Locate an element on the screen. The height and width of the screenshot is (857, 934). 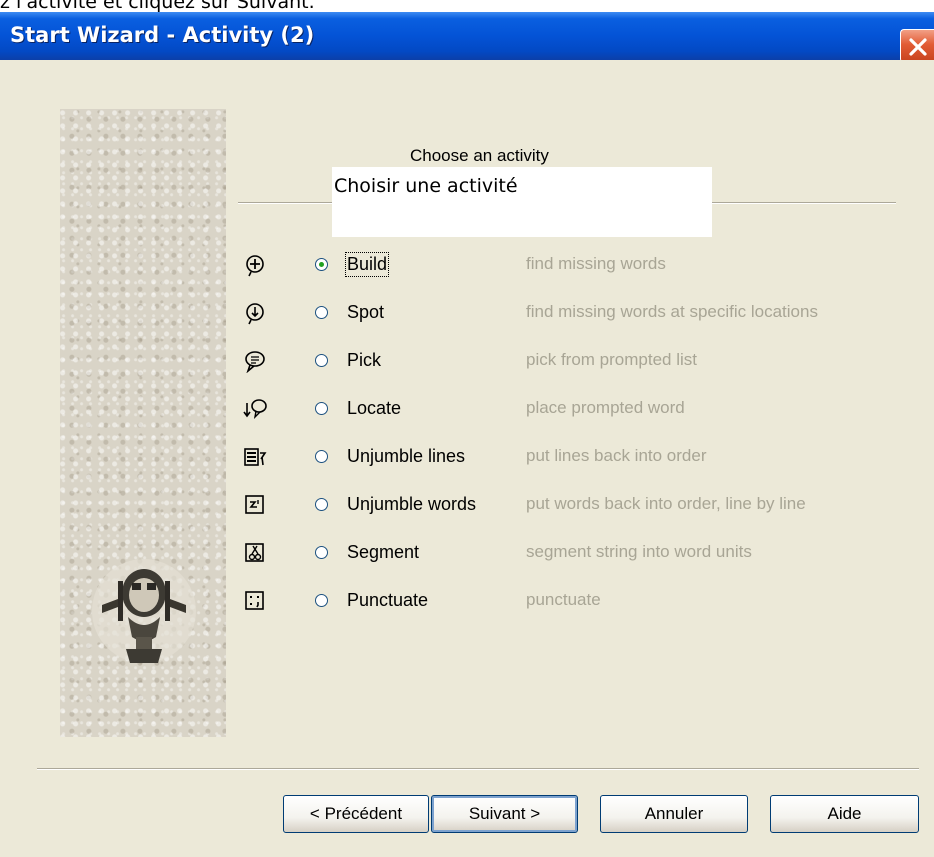
close-button is located at coordinates (917, 46).